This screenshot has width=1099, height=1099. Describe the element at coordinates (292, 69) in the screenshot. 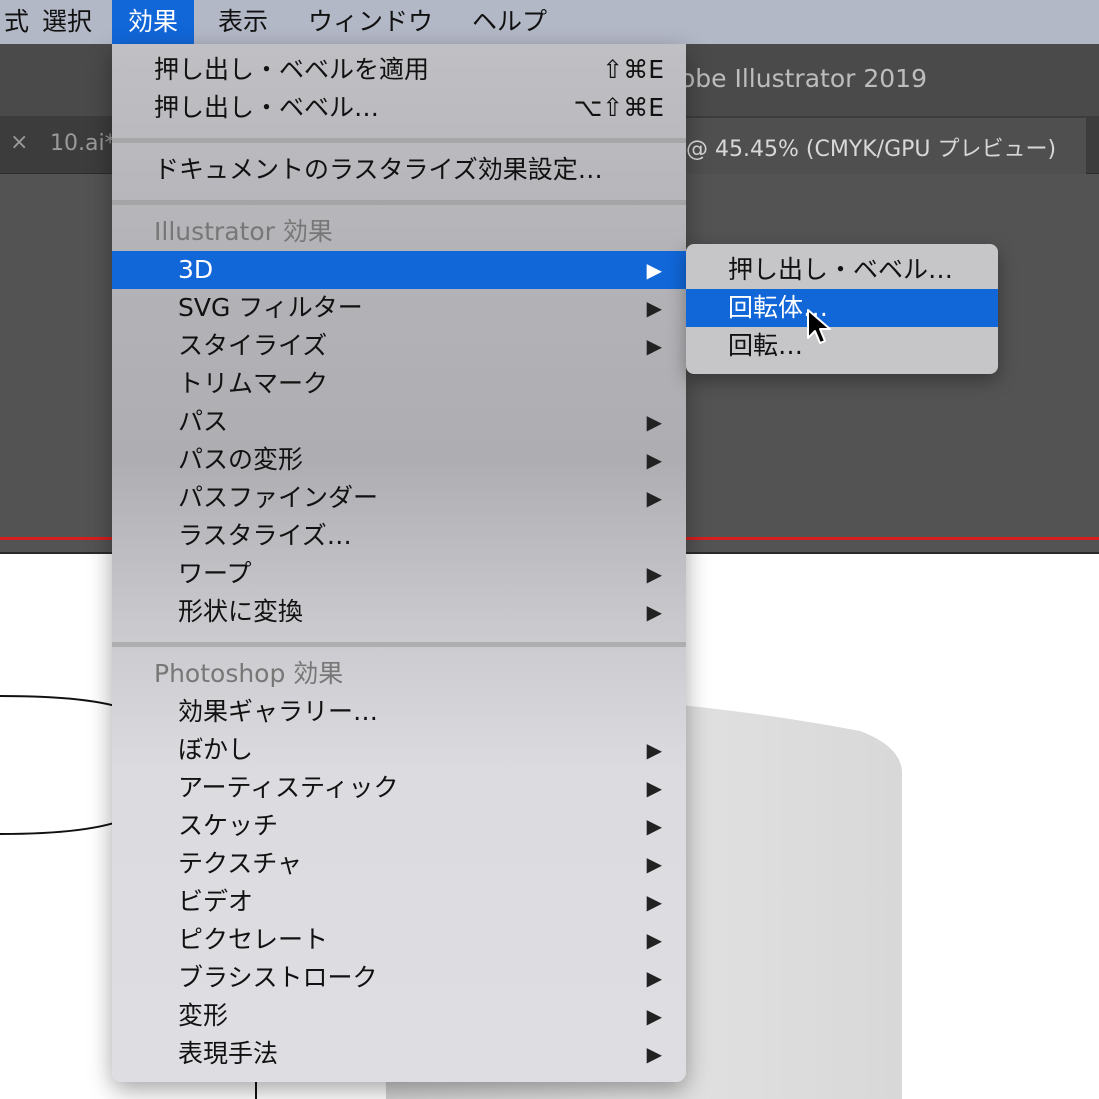

I see `menu-item-label: 押し出し・ベベルを適用` at that location.